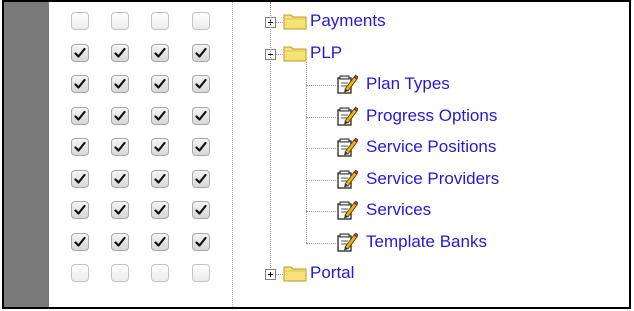 The image size is (634, 311). Describe the element at coordinates (431, 147) in the screenshot. I see `tree-page-label: Service Positions` at that location.